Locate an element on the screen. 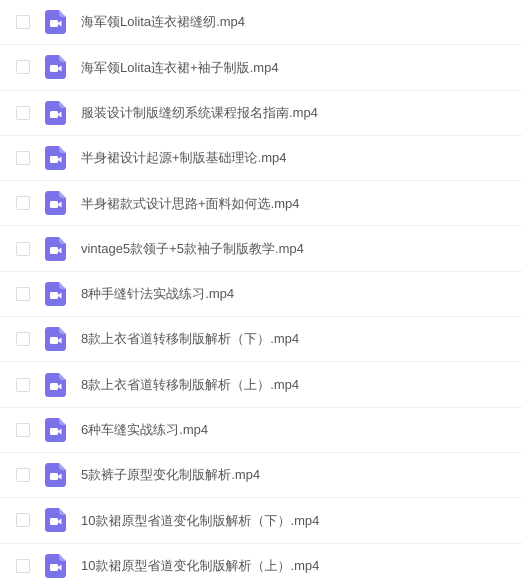 This screenshot has width=522, height=583. file-name: 10款裙原型省道变化制版解析（下）.mp4 is located at coordinates (200, 520).